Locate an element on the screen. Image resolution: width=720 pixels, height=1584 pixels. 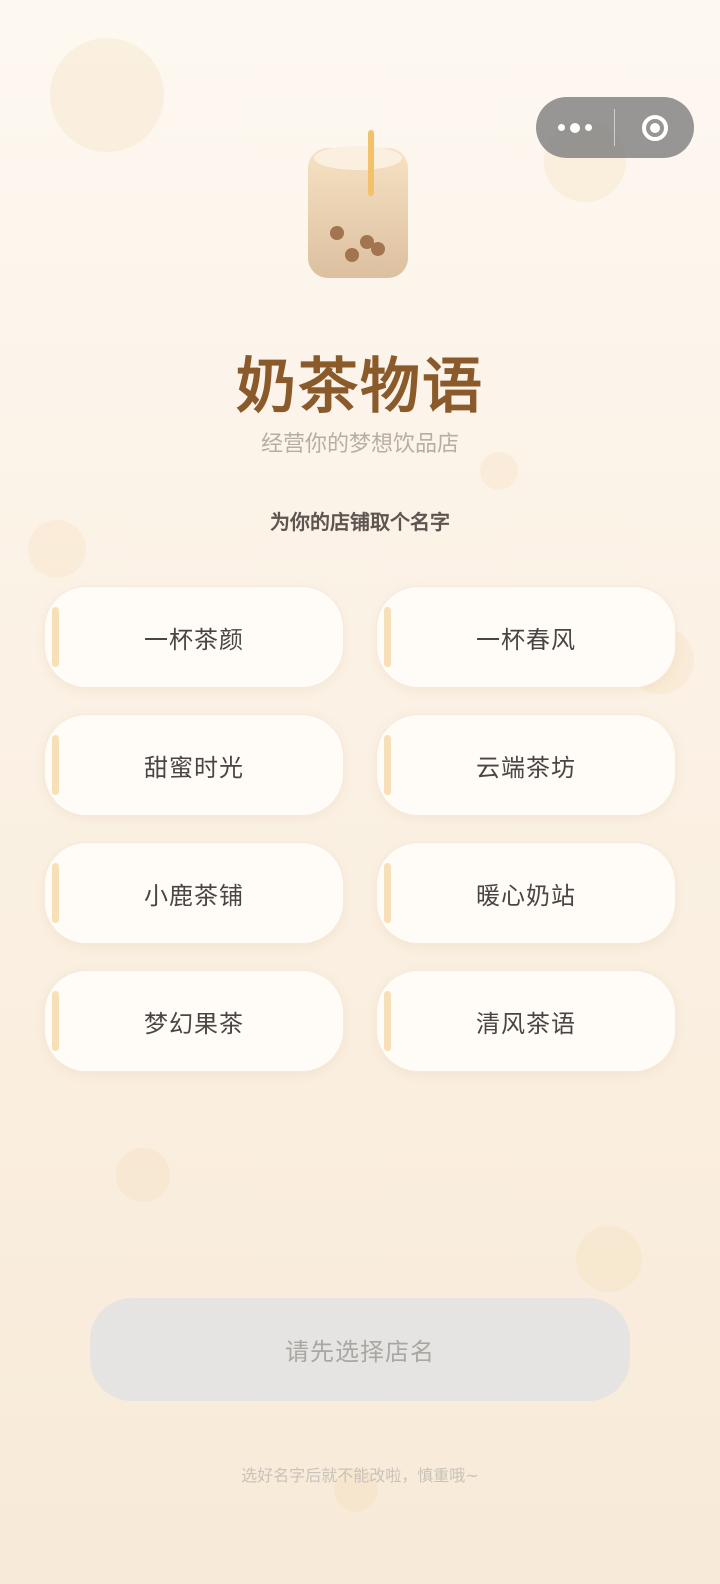
close-miniprogram-button is located at coordinates (654, 127).